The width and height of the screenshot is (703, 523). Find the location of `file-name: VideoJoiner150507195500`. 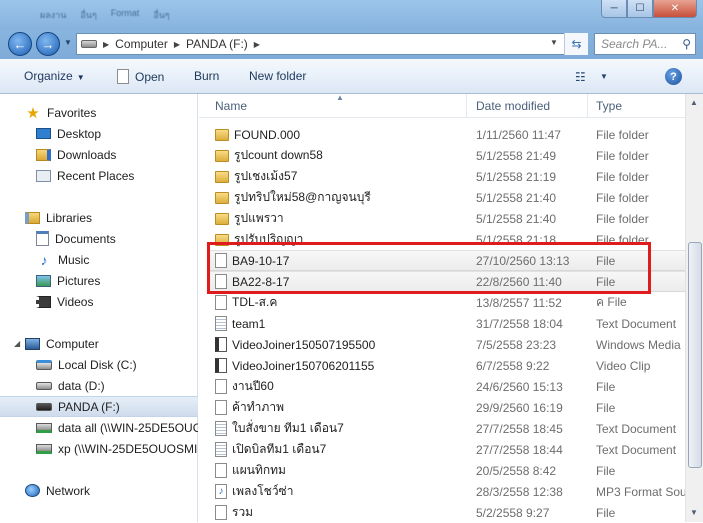

file-name: VideoJoiner150507195500 is located at coordinates (304, 344).